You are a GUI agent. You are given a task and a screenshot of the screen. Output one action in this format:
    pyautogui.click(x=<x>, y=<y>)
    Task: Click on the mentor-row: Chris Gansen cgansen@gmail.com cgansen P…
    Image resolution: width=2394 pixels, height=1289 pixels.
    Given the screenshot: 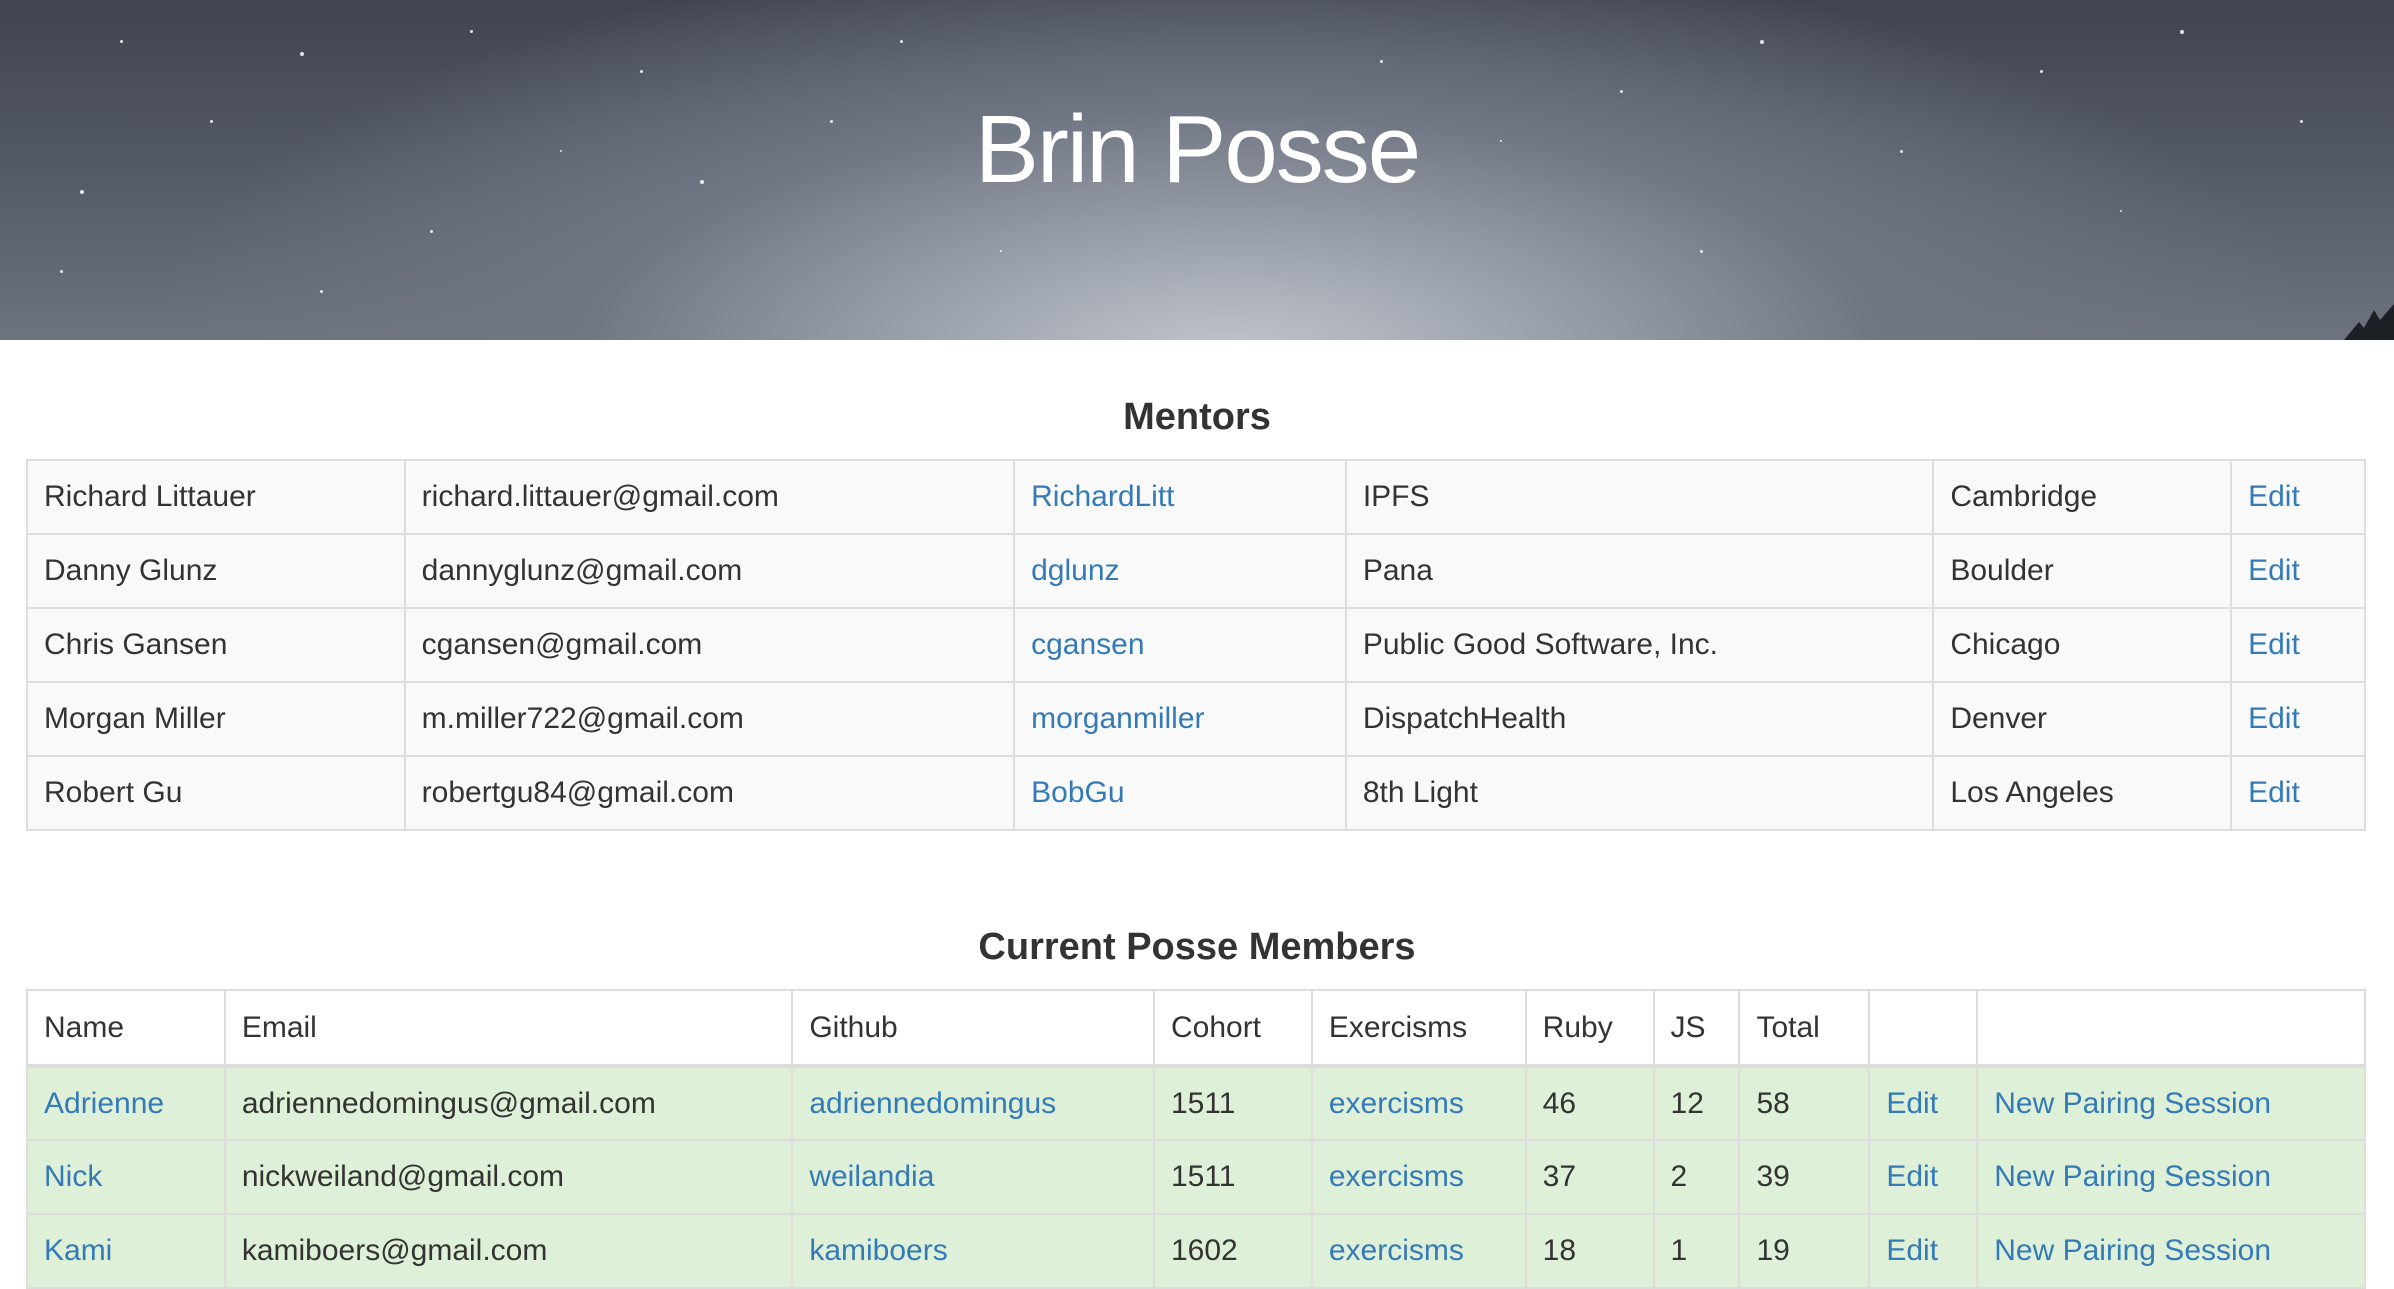 What is the action you would take?
    pyautogui.click(x=1196, y=645)
    